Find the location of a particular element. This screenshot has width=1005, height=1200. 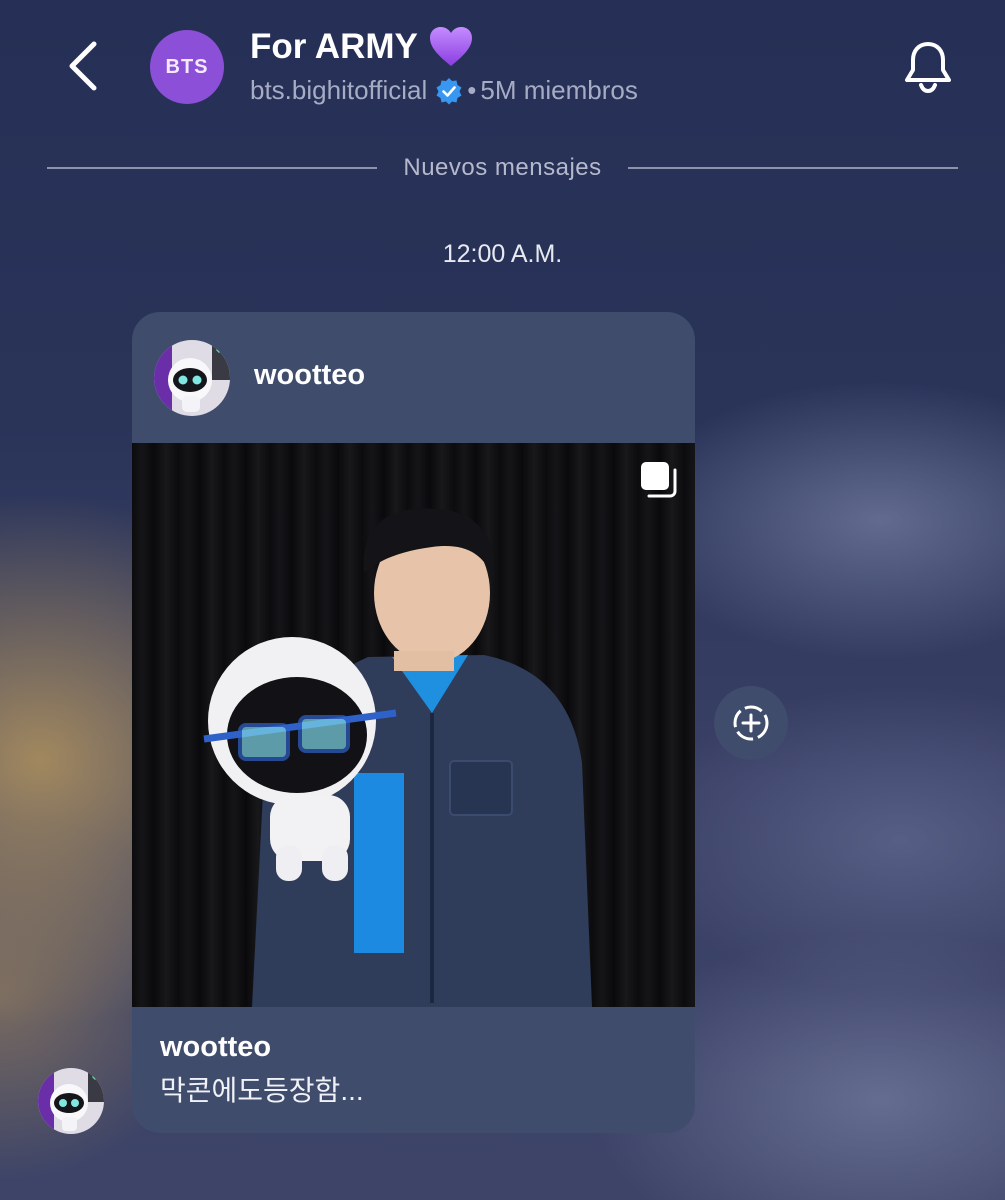

new-messages-divider: Nuevos mensajes is located at coordinates (503, 168).